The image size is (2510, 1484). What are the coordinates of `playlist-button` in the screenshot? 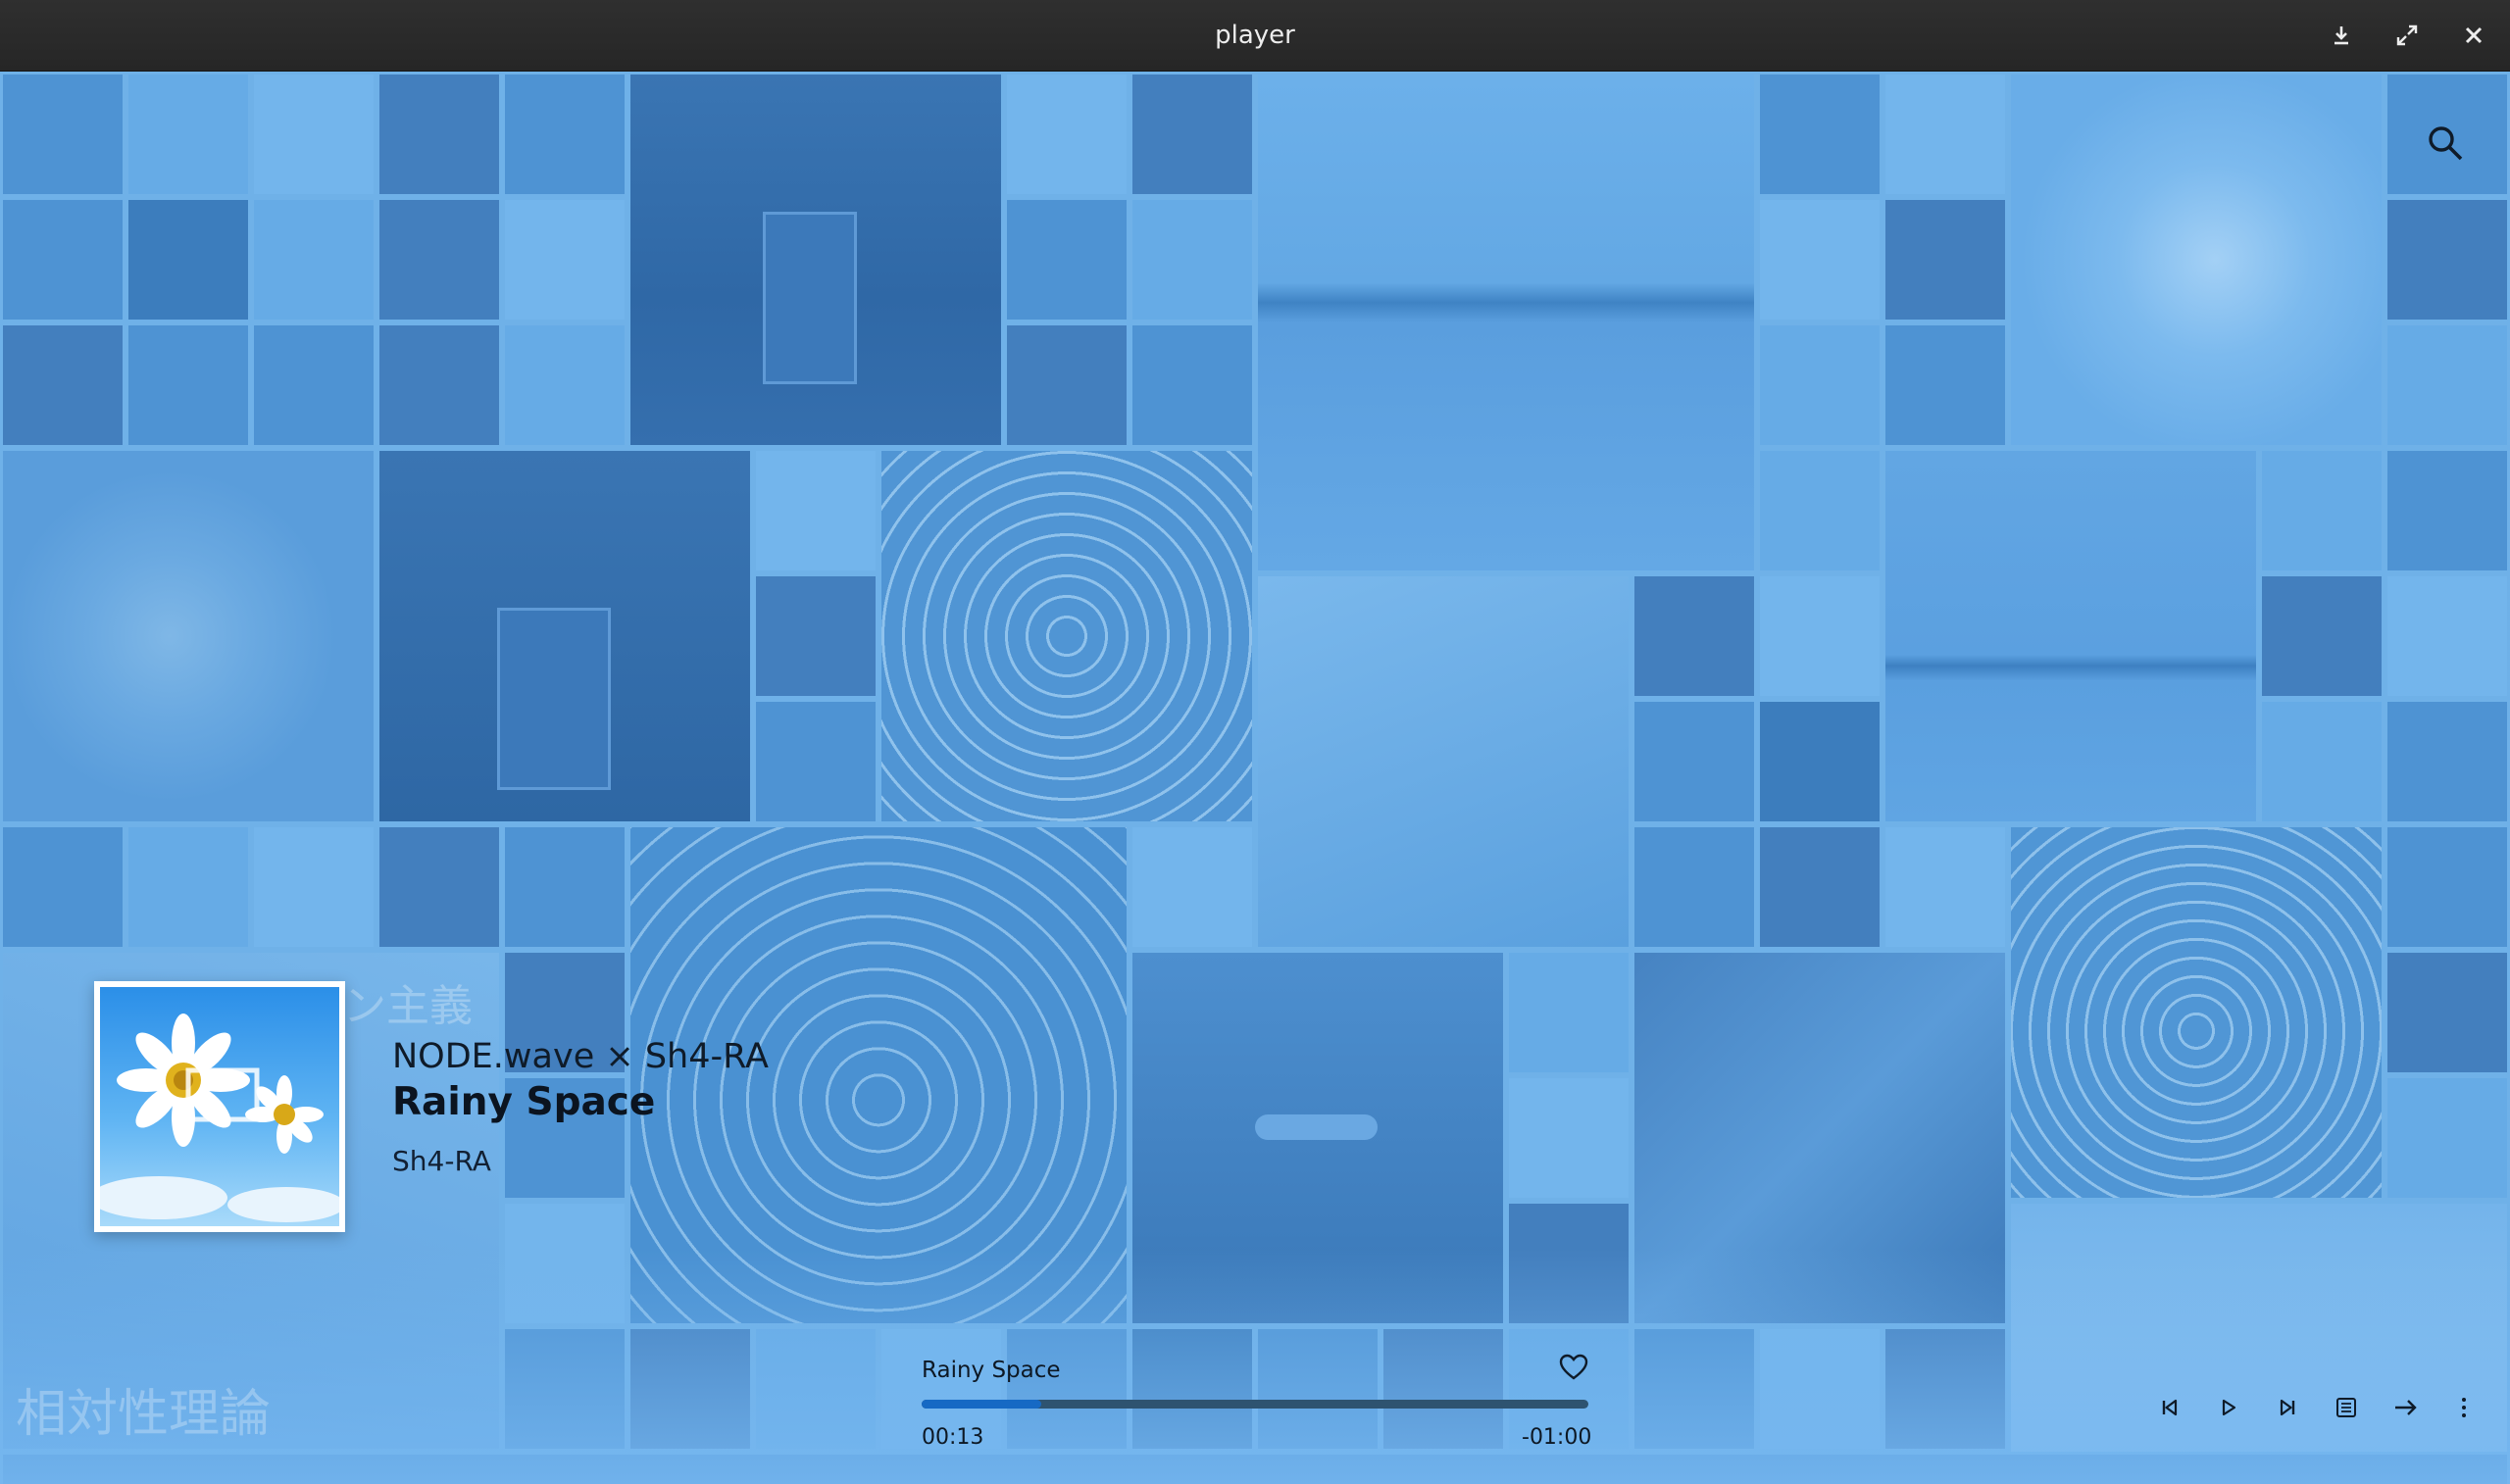 It's located at (2346, 1407).